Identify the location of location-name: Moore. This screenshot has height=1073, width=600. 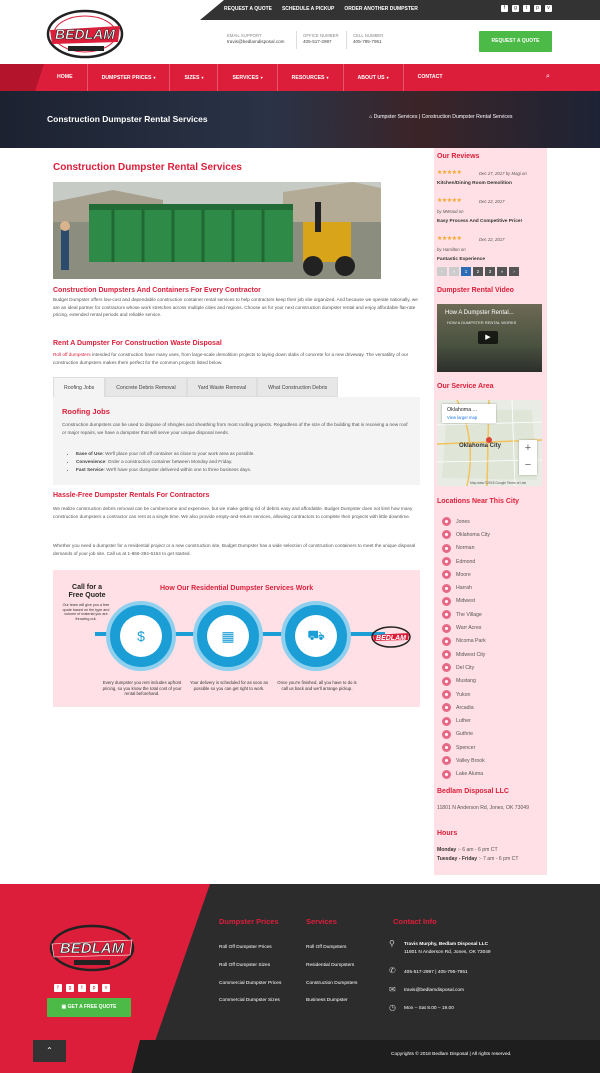
(463, 574).